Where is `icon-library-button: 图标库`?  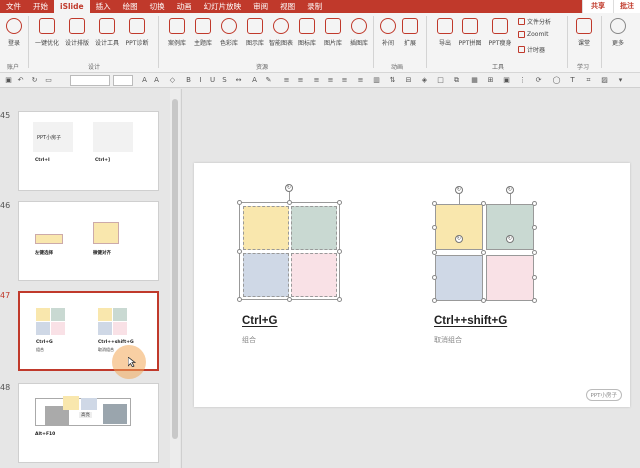 icon-library-button: 图标库 is located at coordinates (307, 30).